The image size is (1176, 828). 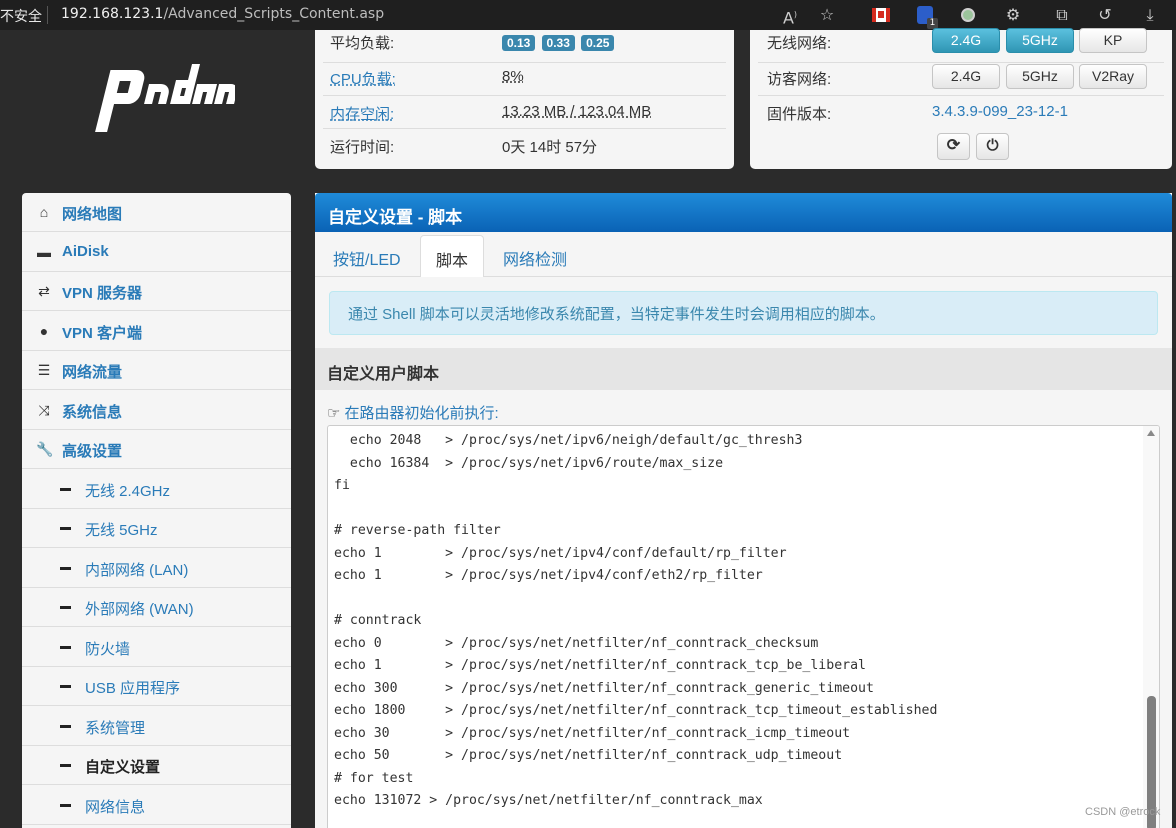 What do you see at coordinates (44, 330) in the screenshot?
I see `globe-icon: ●` at bounding box center [44, 330].